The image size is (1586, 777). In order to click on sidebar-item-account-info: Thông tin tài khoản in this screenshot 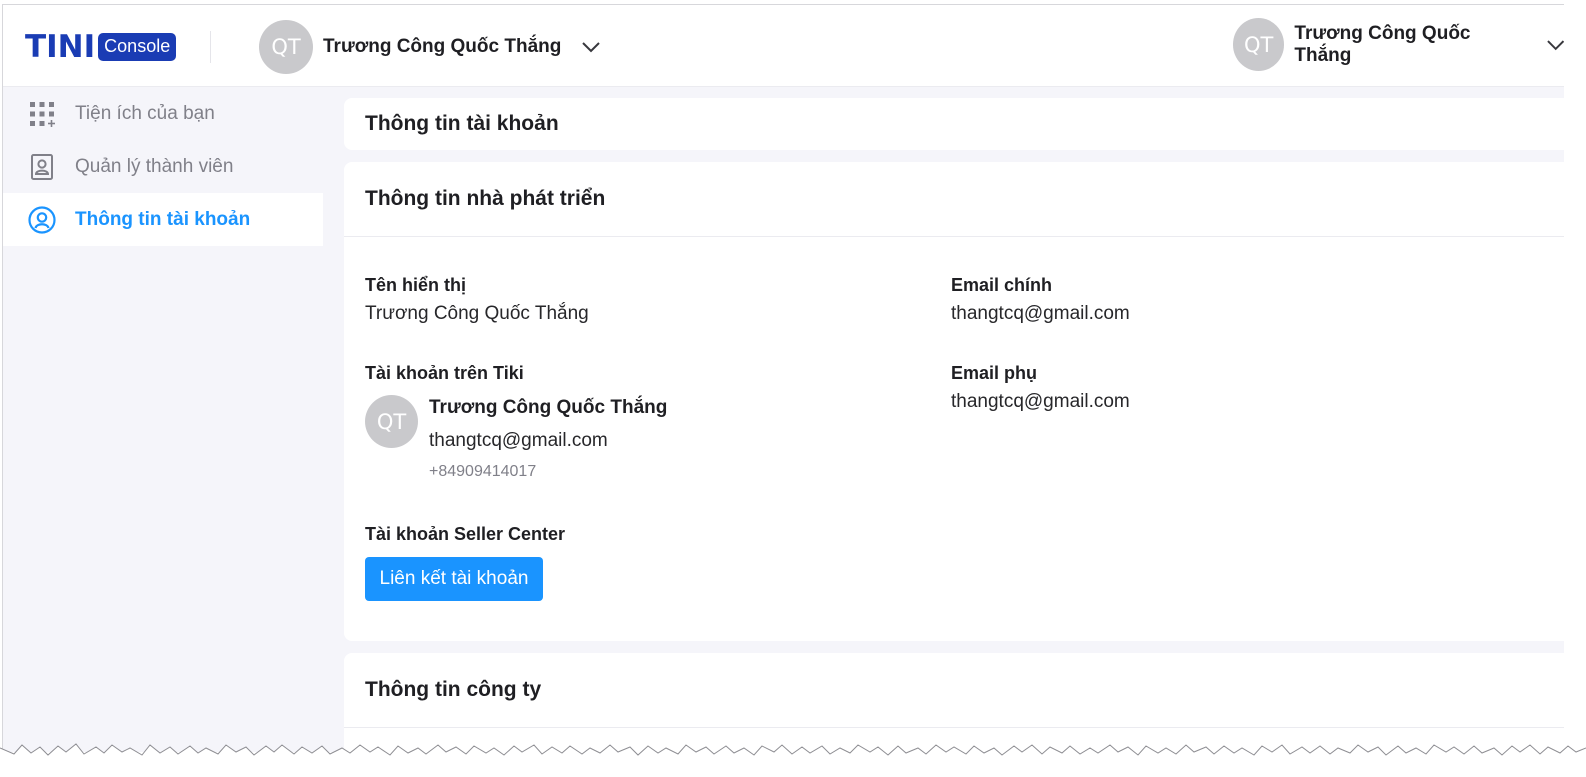, I will do `click(163, 219)`.